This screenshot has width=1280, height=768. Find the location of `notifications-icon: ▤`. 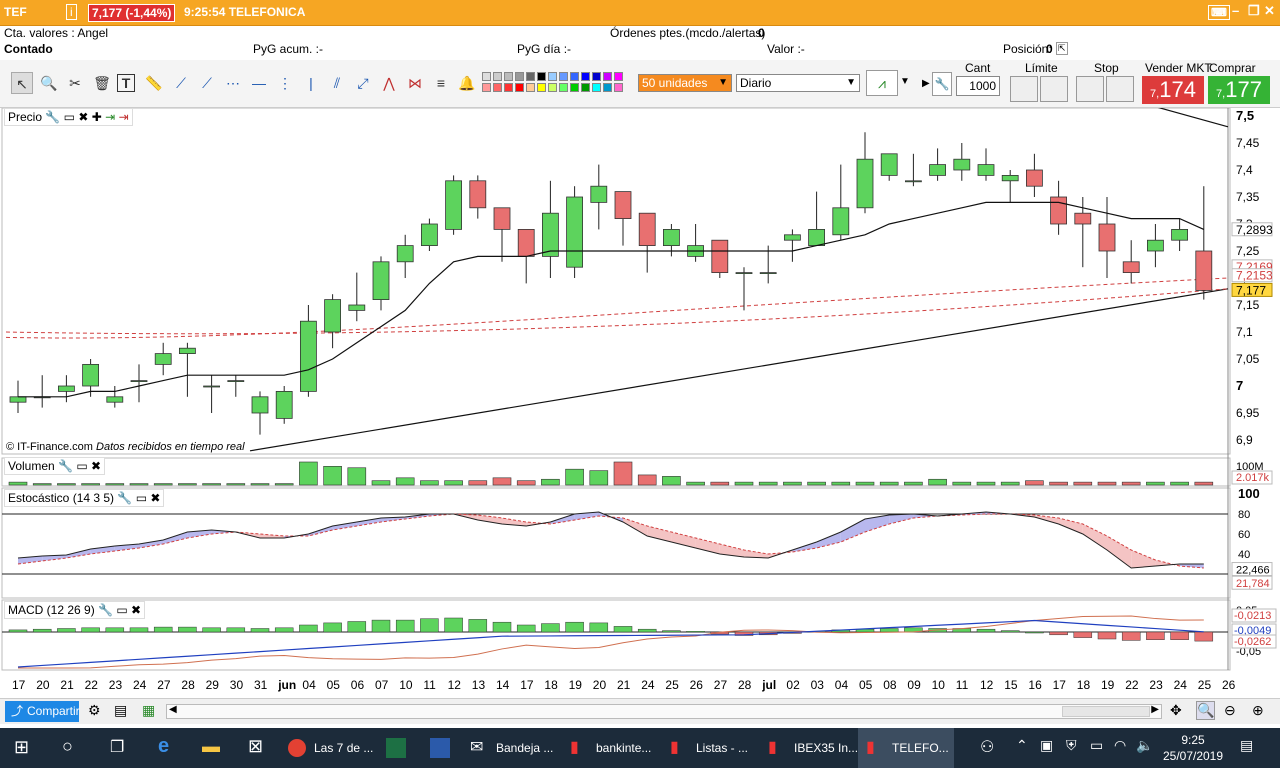

notifications-icon: ▤ is located at coordinates (1246, 745).